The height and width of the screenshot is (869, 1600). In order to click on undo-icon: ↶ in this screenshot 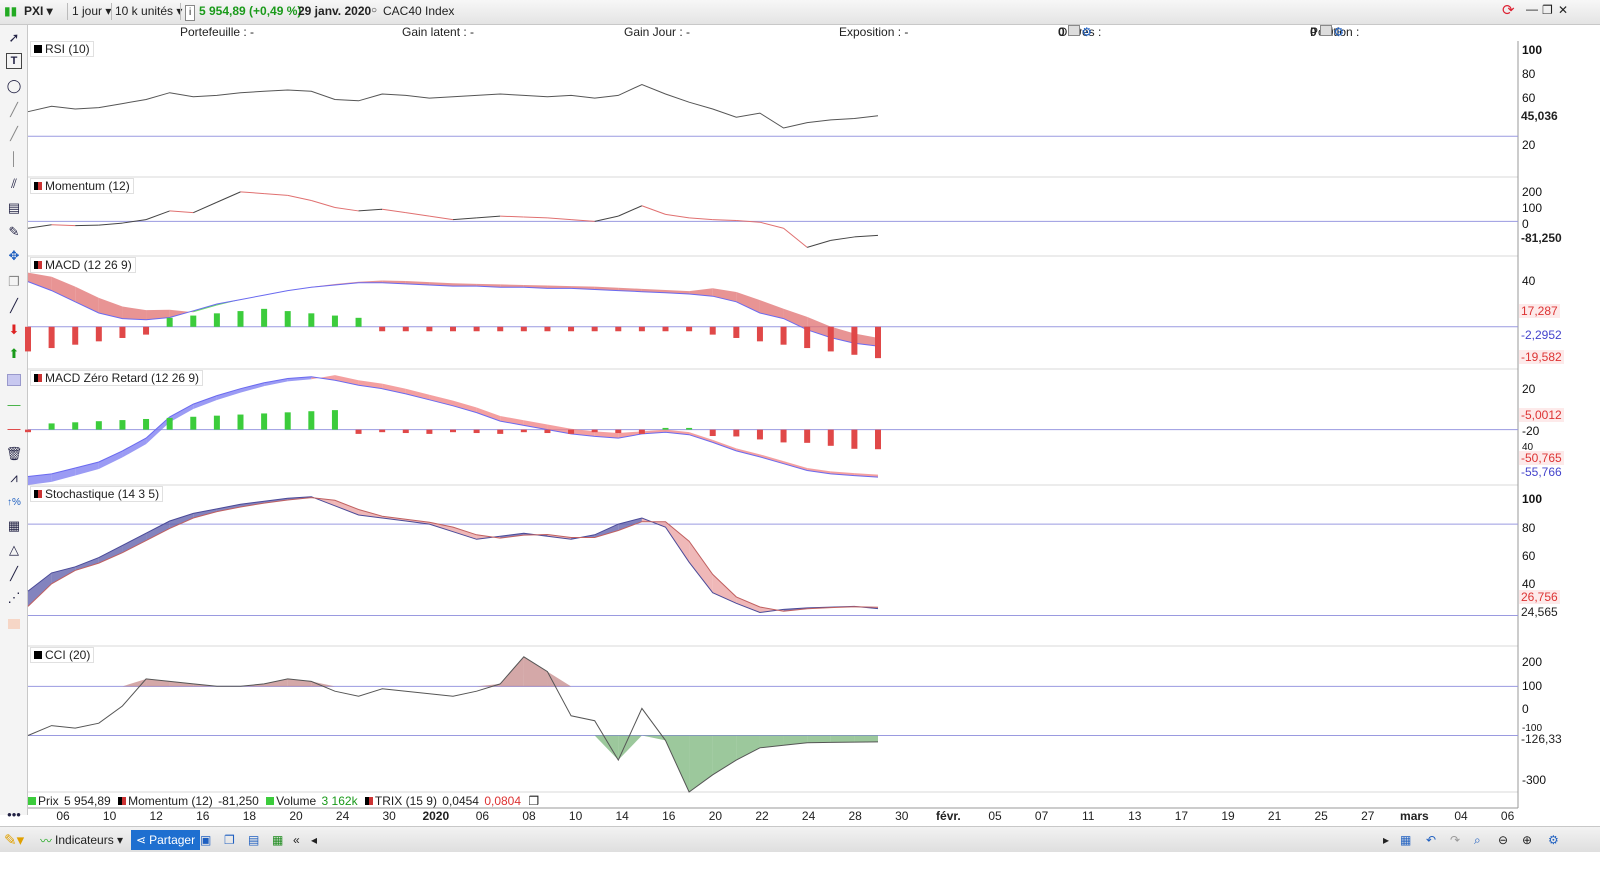, I will do `click(1431, 840)`.